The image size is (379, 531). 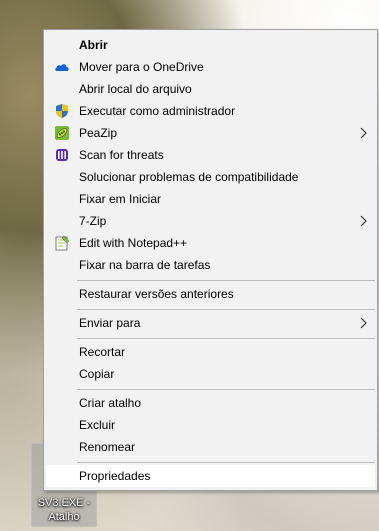 What do you see at coordinates (157, 111) in the screenshot?
I see `menu-item-label: Executar como administrador` at bounding box center [157, 111].